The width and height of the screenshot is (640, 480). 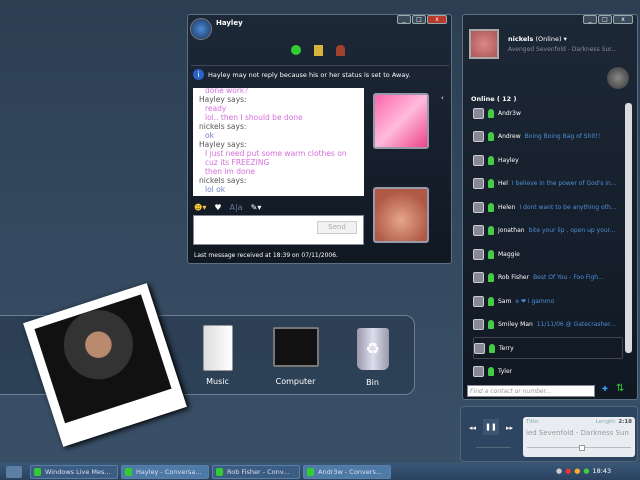 I want to click on photo-polaroid, so click(x=105, y=365).